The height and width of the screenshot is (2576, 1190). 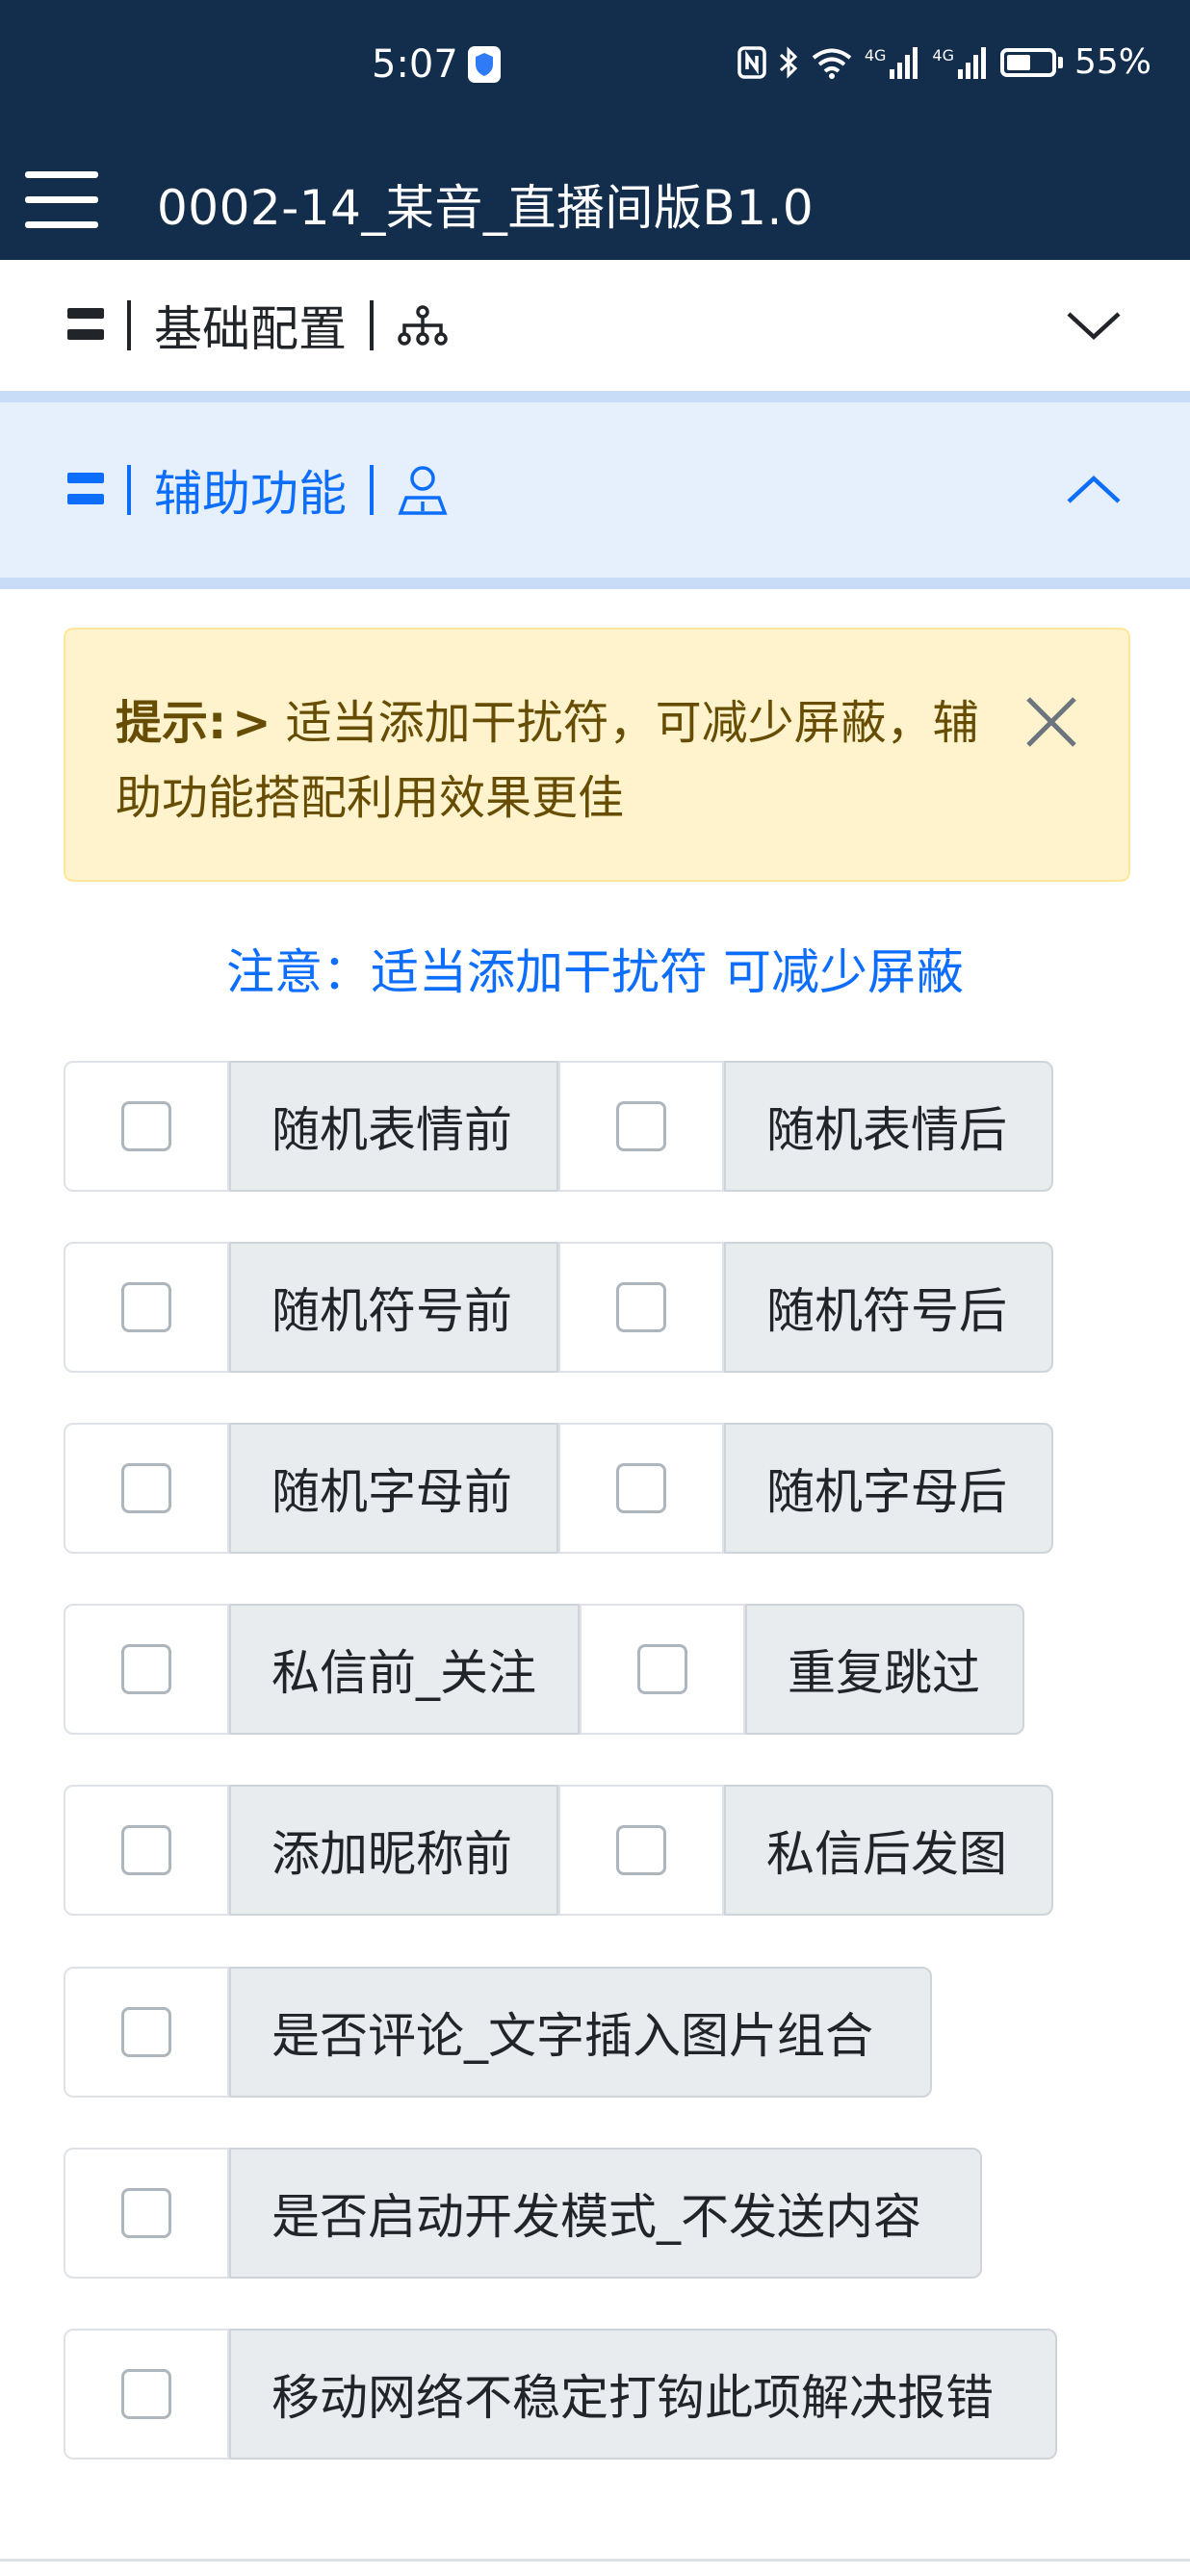 I want to click on section-title: 辅助功能, so click(x=250, y=494).